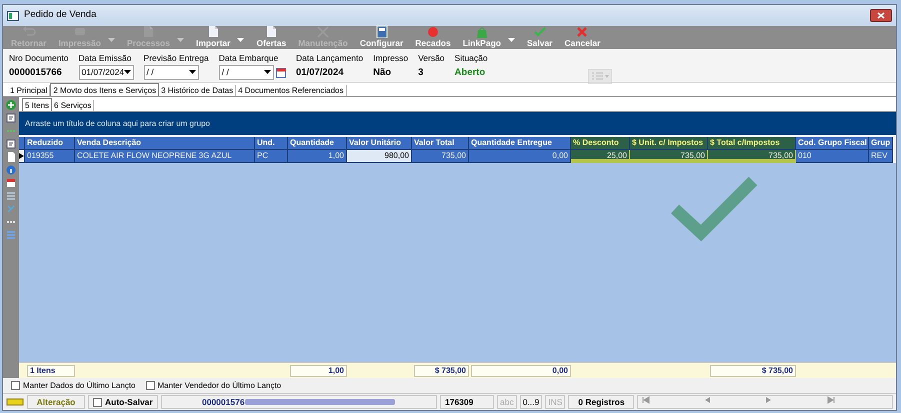 This screenshot has height=413, width=901. I want to click on field-label: Nro Documento, so click(39, 58).